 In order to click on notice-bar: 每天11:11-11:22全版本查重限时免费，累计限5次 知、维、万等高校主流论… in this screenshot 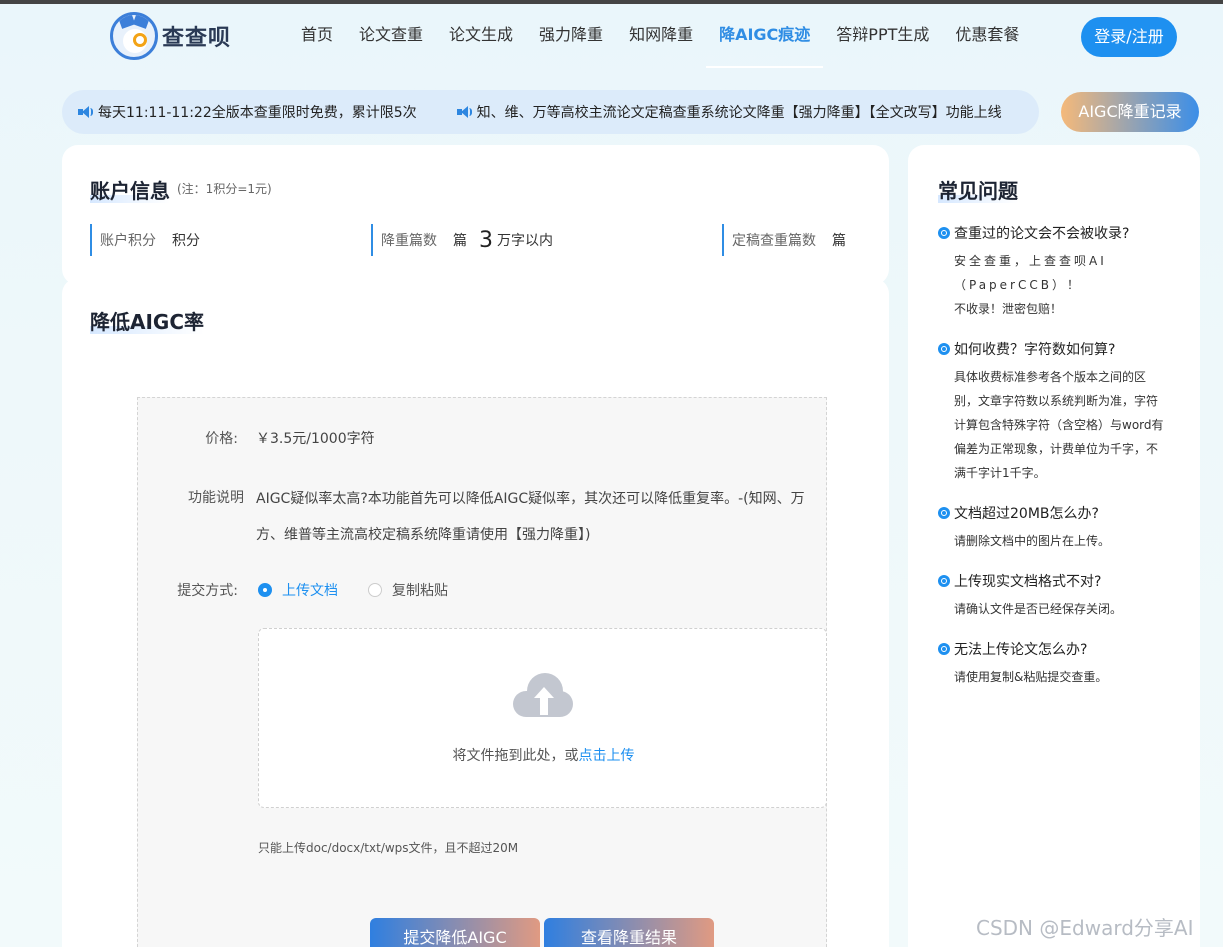, I will do `click(550, 112)`.